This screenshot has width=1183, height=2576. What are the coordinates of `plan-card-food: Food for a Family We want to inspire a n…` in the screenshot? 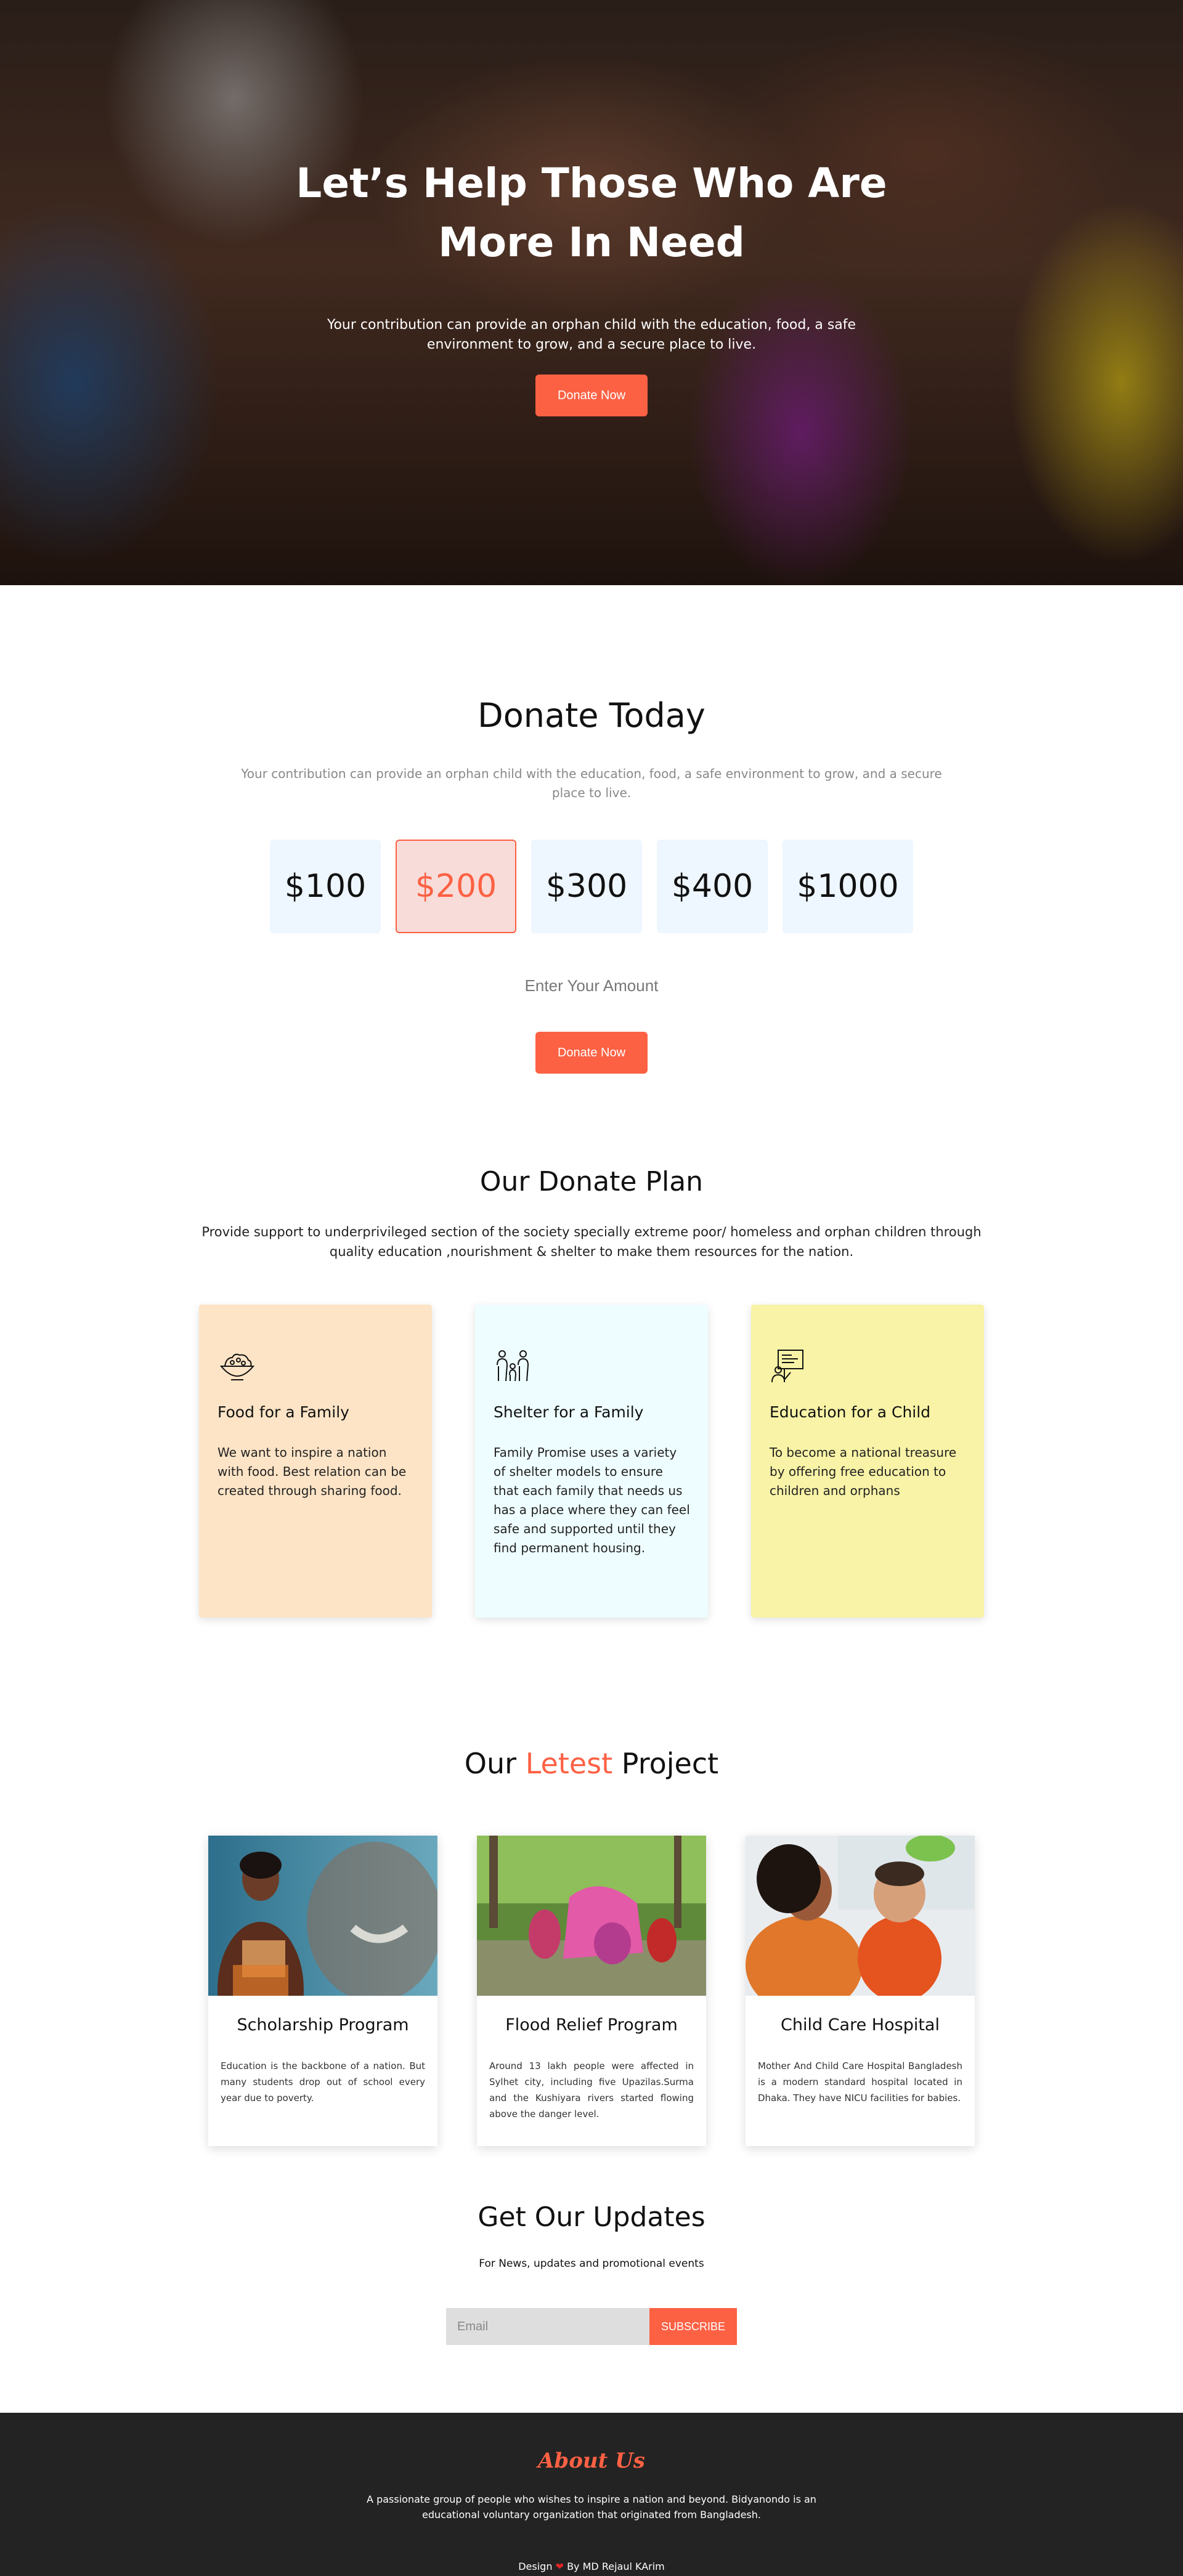 It's located at (315, 1461).